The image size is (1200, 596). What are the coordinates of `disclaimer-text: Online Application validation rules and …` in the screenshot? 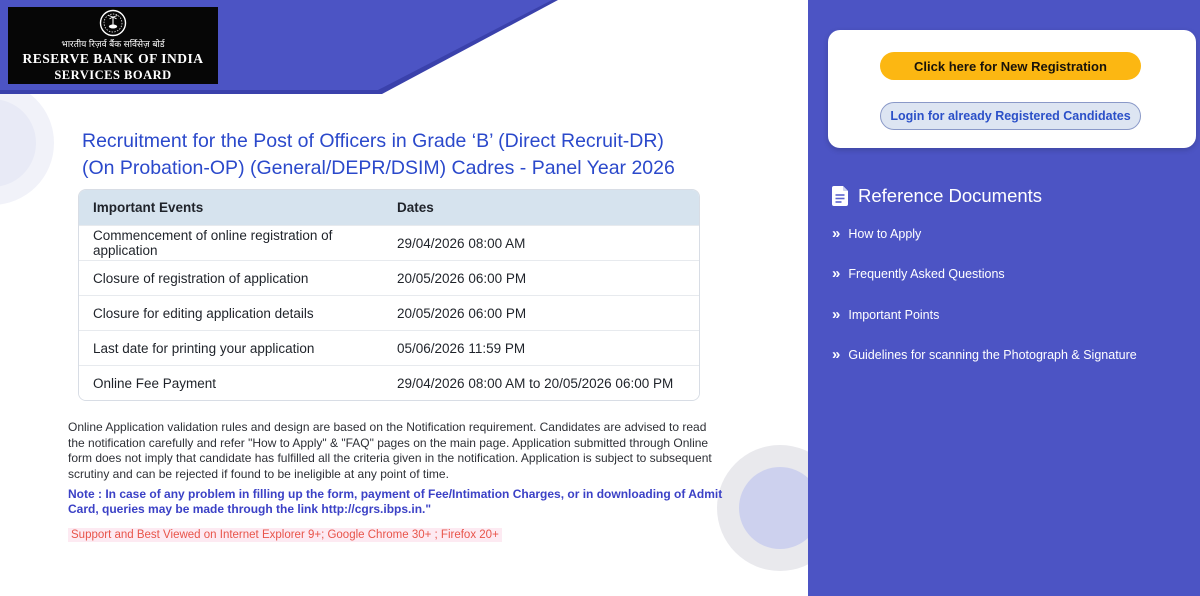 It's located at (390, 450).